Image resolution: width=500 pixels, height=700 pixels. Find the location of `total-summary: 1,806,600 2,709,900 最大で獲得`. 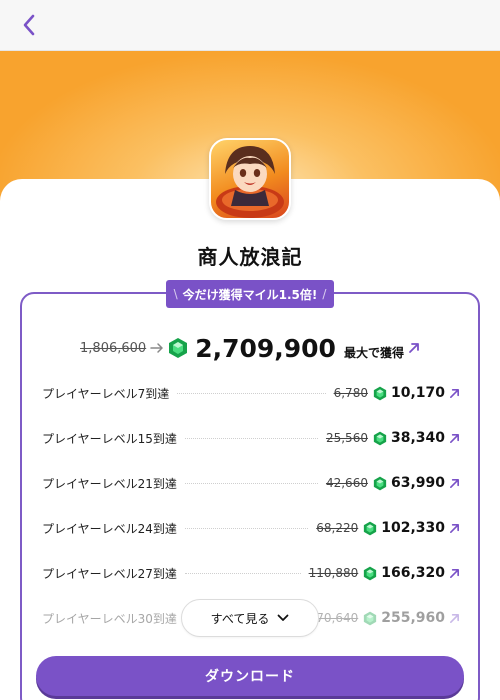

total-summary: 1,806,600 2,709,900 最大で獲得 is located at coordinates (250, 348).